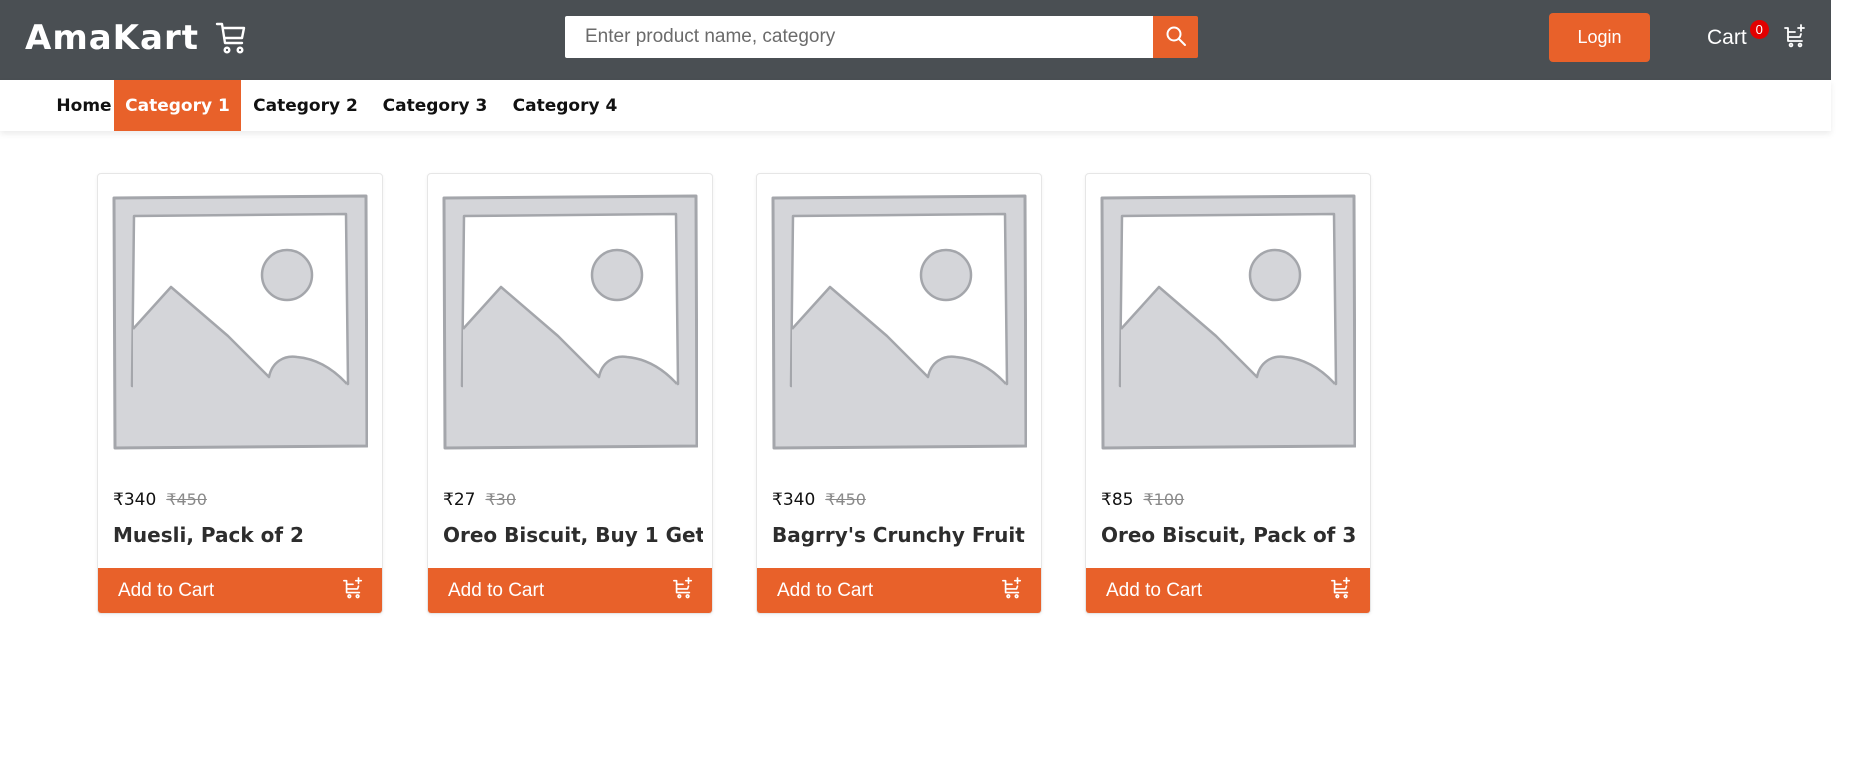 This screenshot has width=1875, height=761. Describe the element at coordinates (243, 535) in the screenshot. I see `product-name: Muesli, Pack of 2` at that location.